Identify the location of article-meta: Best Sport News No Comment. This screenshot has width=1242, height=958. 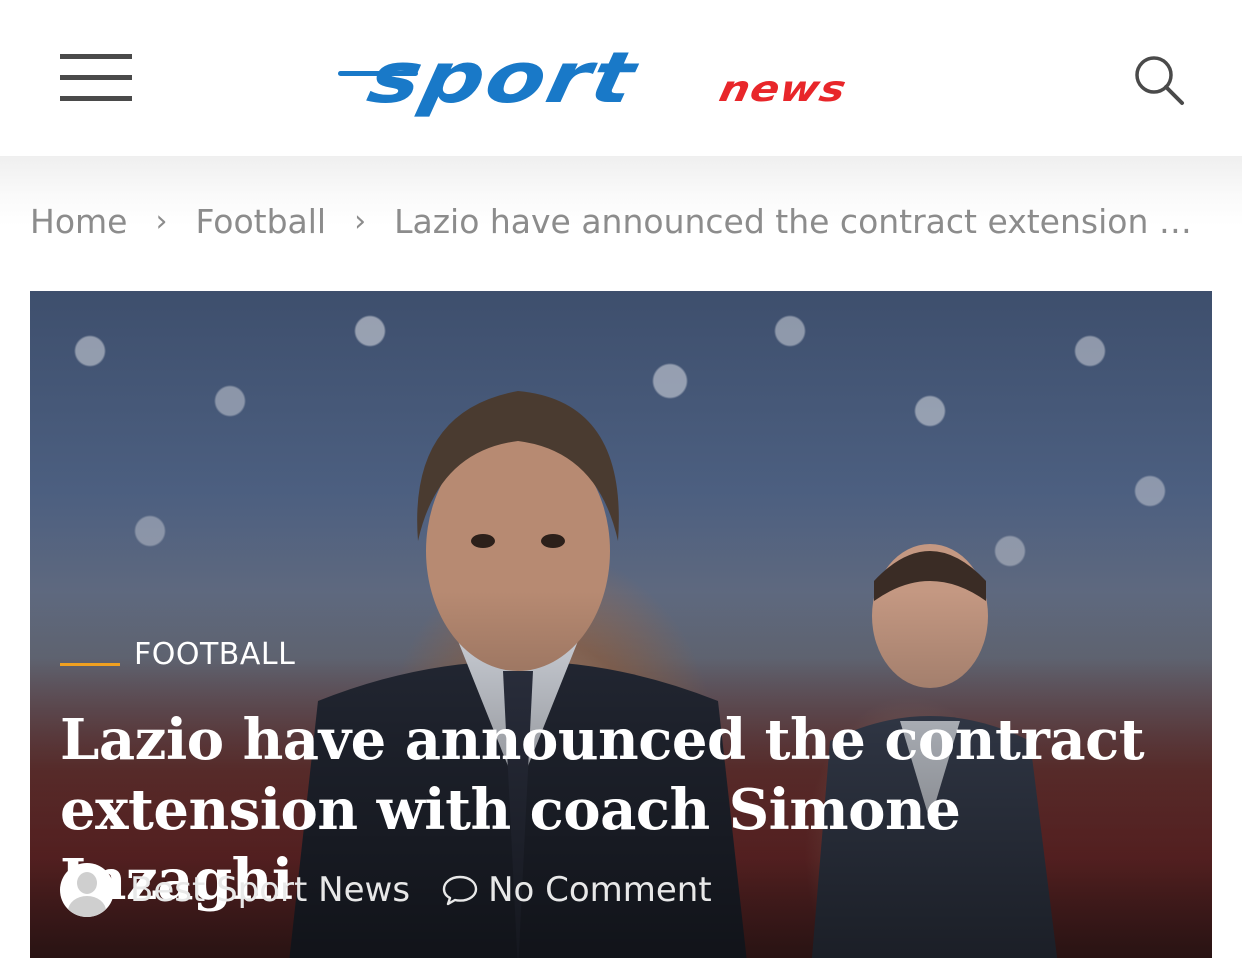
(386, 890).